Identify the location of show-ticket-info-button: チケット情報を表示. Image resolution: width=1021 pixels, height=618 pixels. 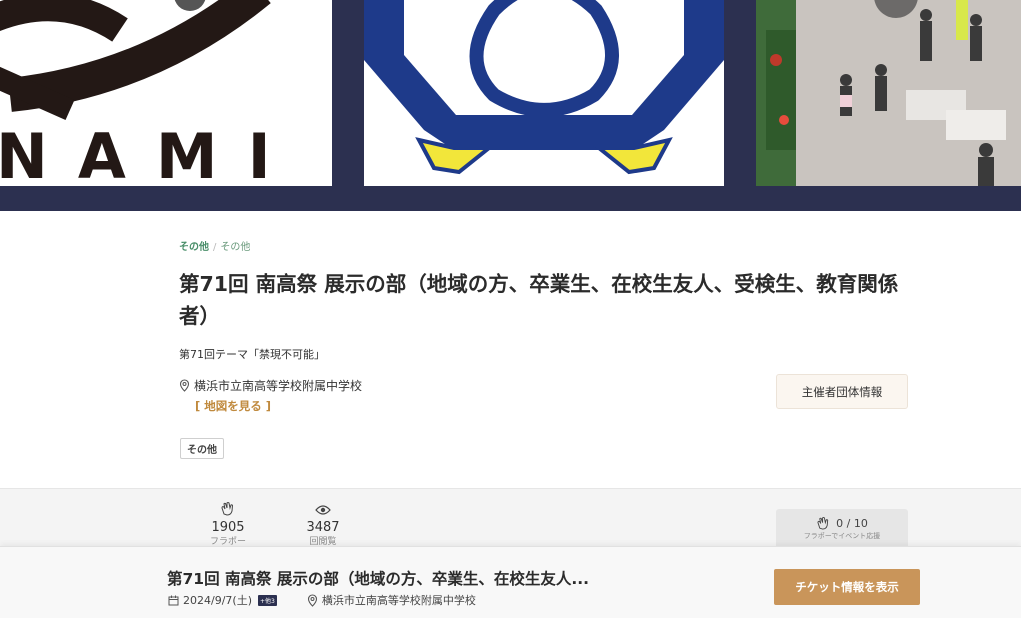
(847, 587).